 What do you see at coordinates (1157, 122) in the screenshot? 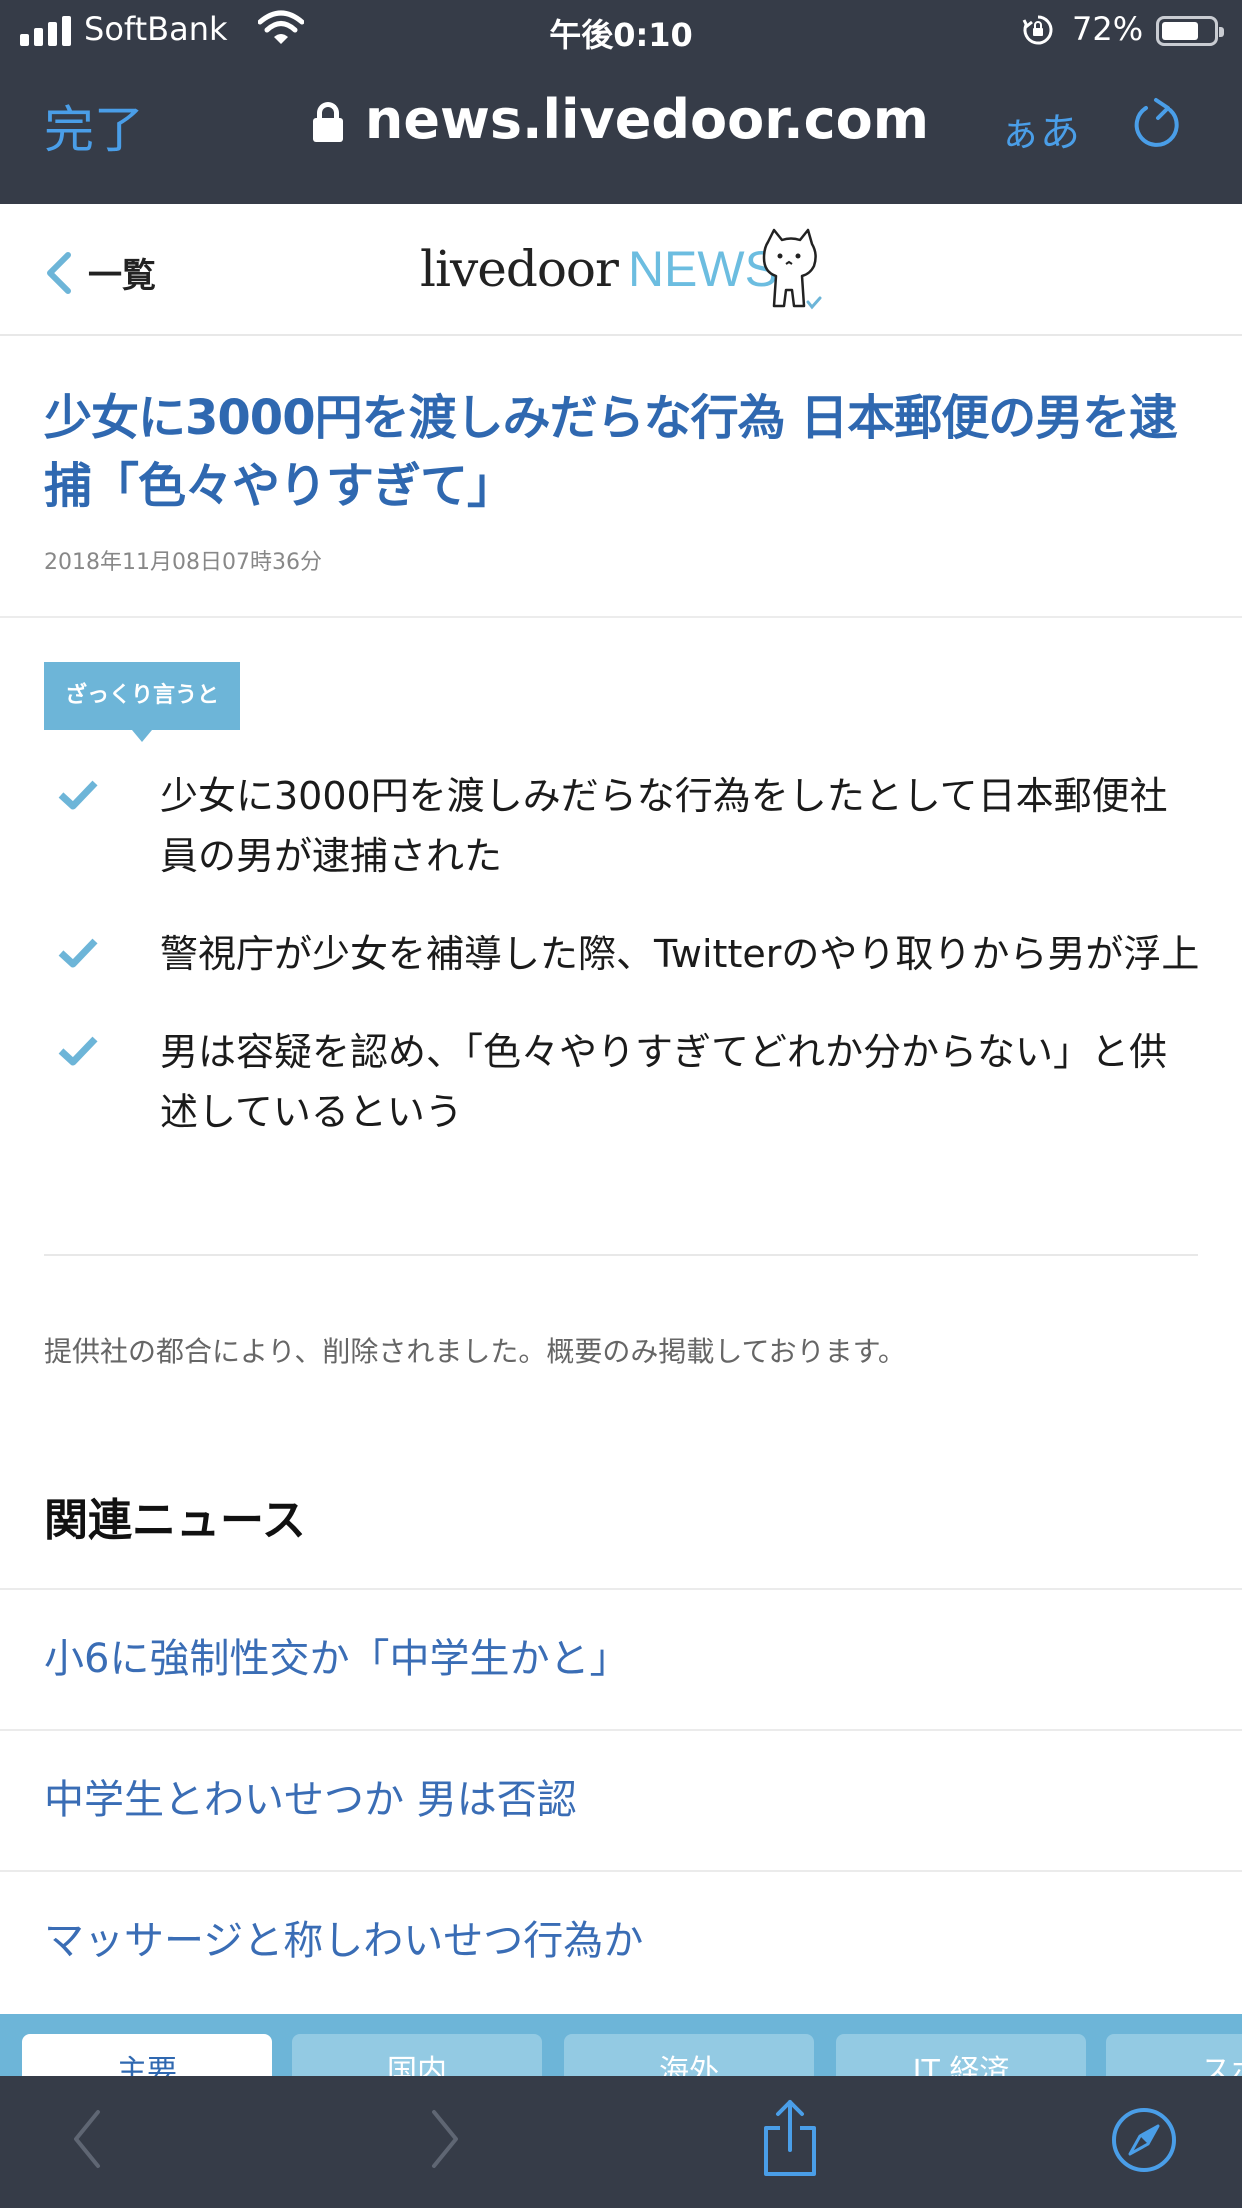
I see `reload-icon` at bounding box center [1157, 122].